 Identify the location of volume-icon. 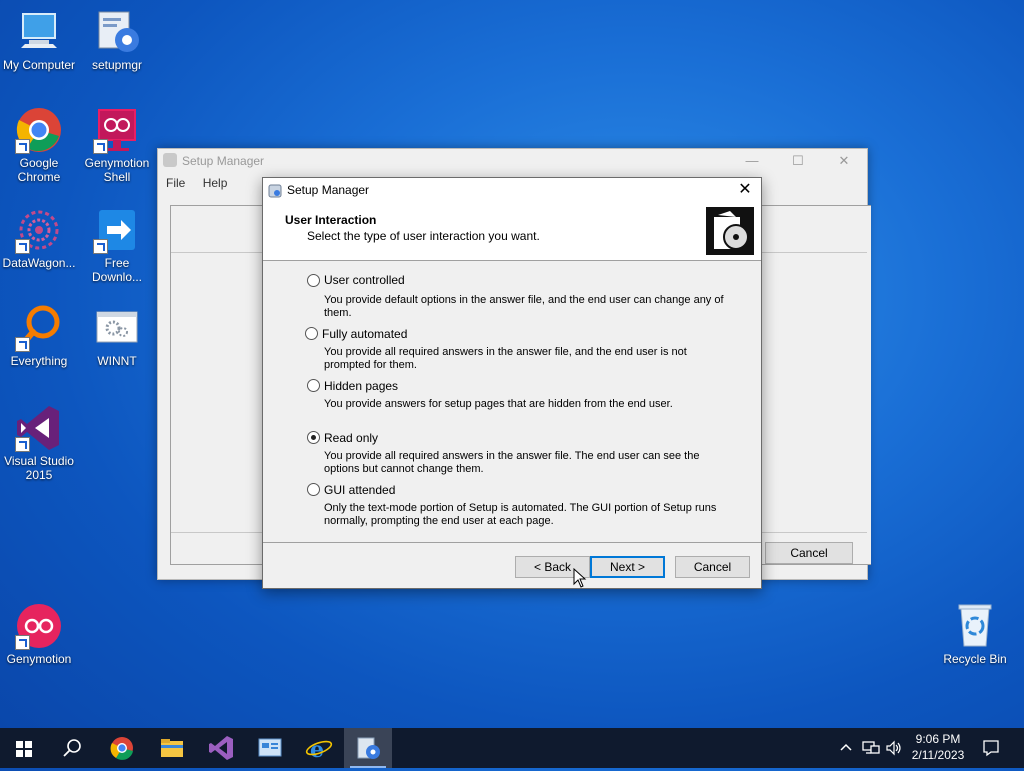
(894, 749).